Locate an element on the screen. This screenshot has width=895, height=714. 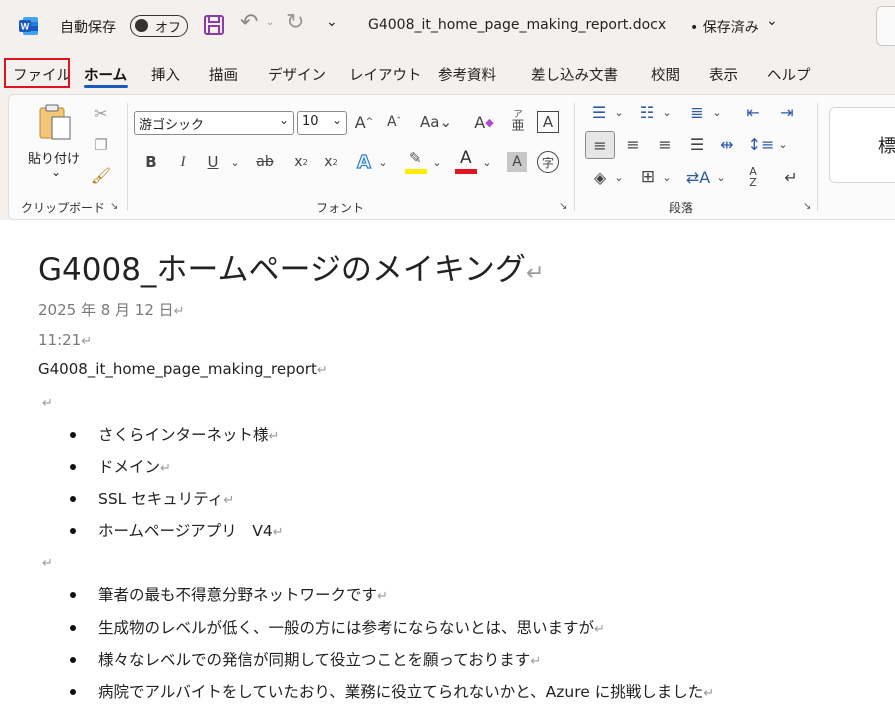
undo-dropdown-icon: ⌄ is located at coordinates (270, 22).